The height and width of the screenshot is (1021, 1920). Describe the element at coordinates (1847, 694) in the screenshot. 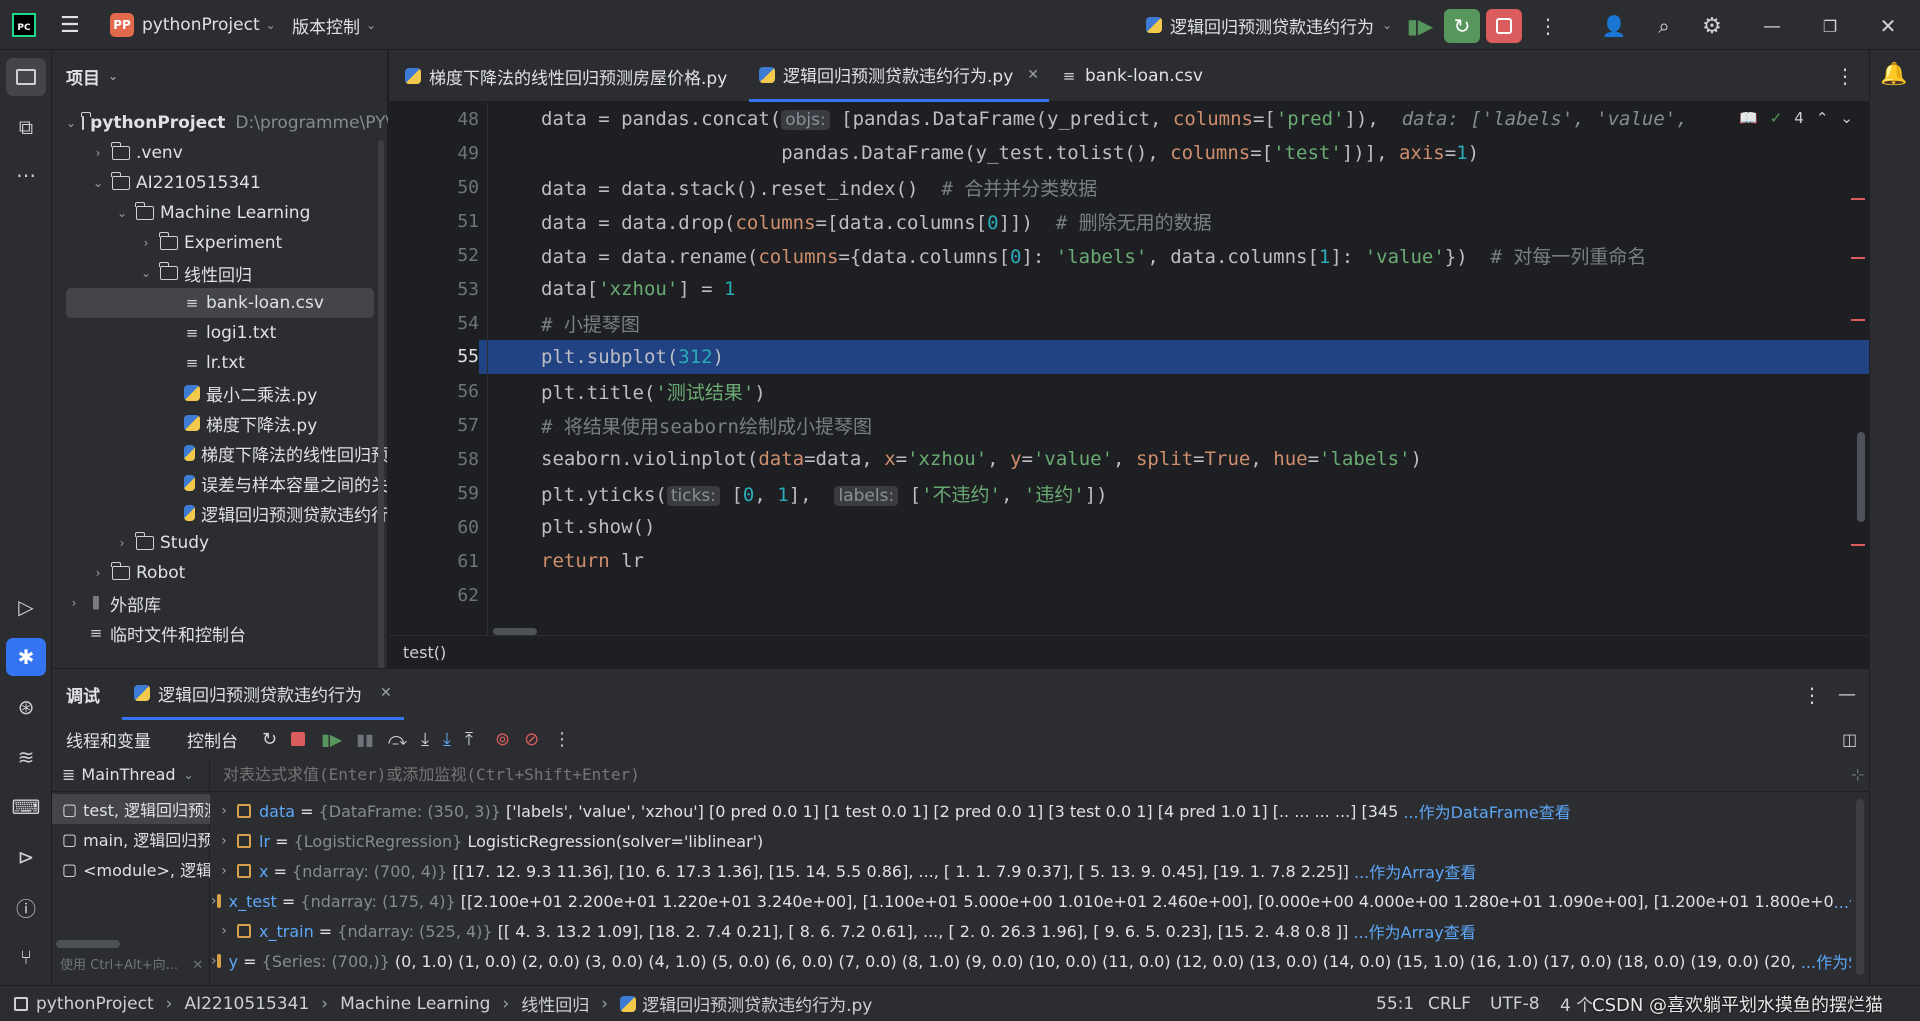

I see `minimize-panel-icon: —` at that location.